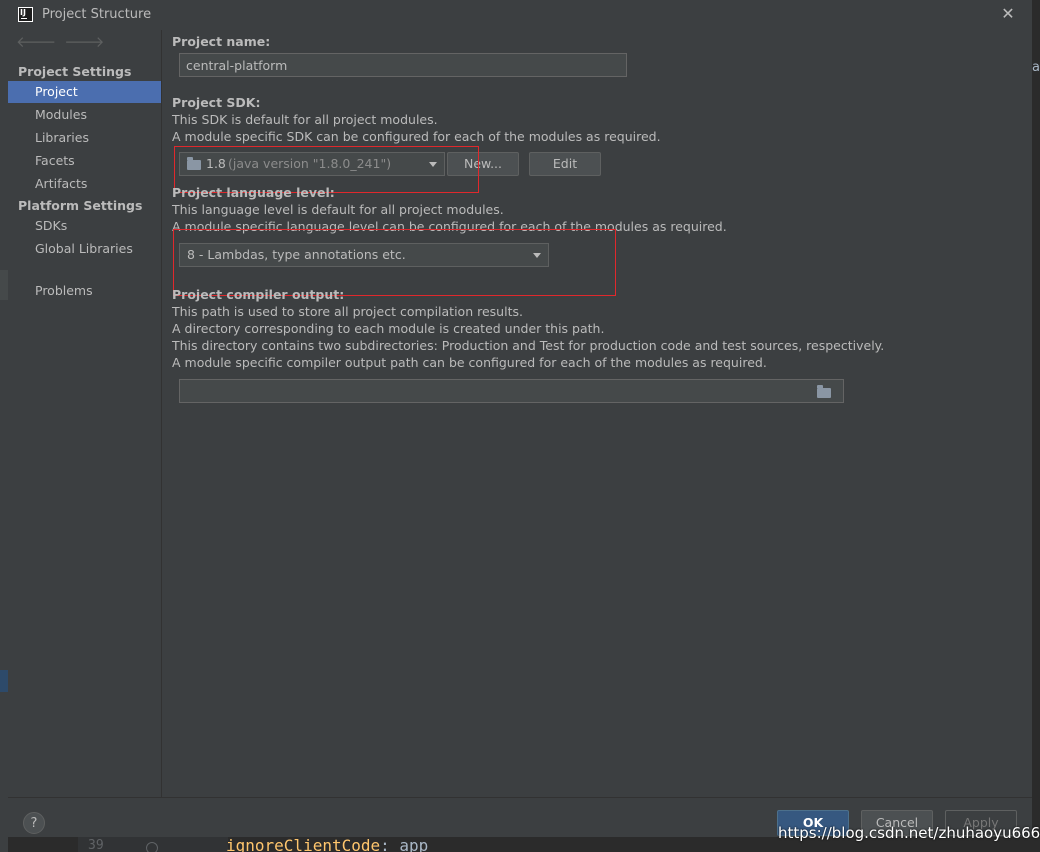 The height and width of the screenshot is (852, 1040). I want to click on watermark: https://blog.csdn.net/zhuhaoyu6666, so click(909, 833).